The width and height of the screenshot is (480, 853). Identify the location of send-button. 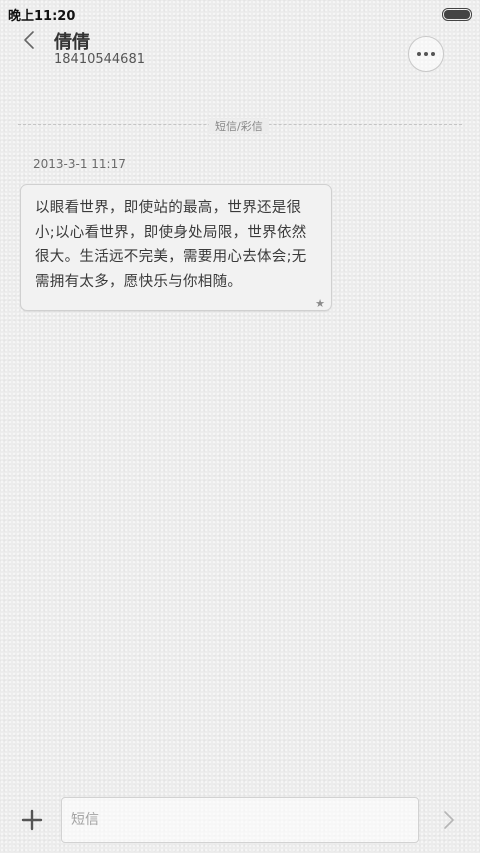
(449, 820).